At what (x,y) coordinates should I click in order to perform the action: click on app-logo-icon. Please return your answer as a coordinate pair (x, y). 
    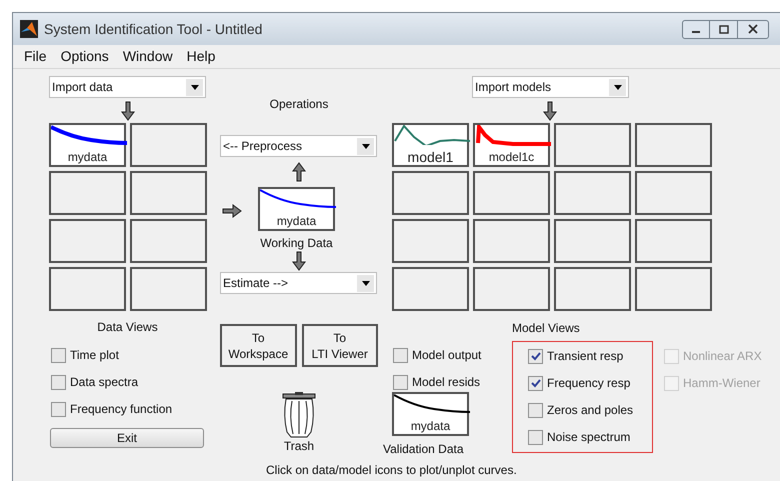
    Looking at the image, I should click on (29, 29).